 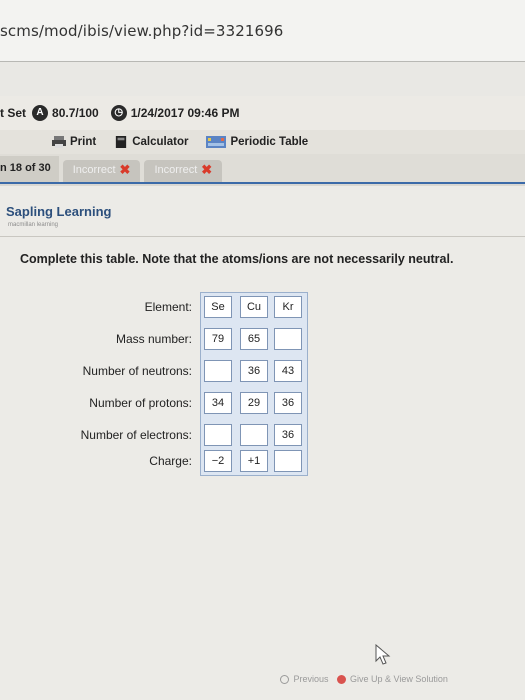 What do you see at coordinates (254, 435) in the screenshot?
I see `cell-electrons-cu` at bounding box center [254, 435].